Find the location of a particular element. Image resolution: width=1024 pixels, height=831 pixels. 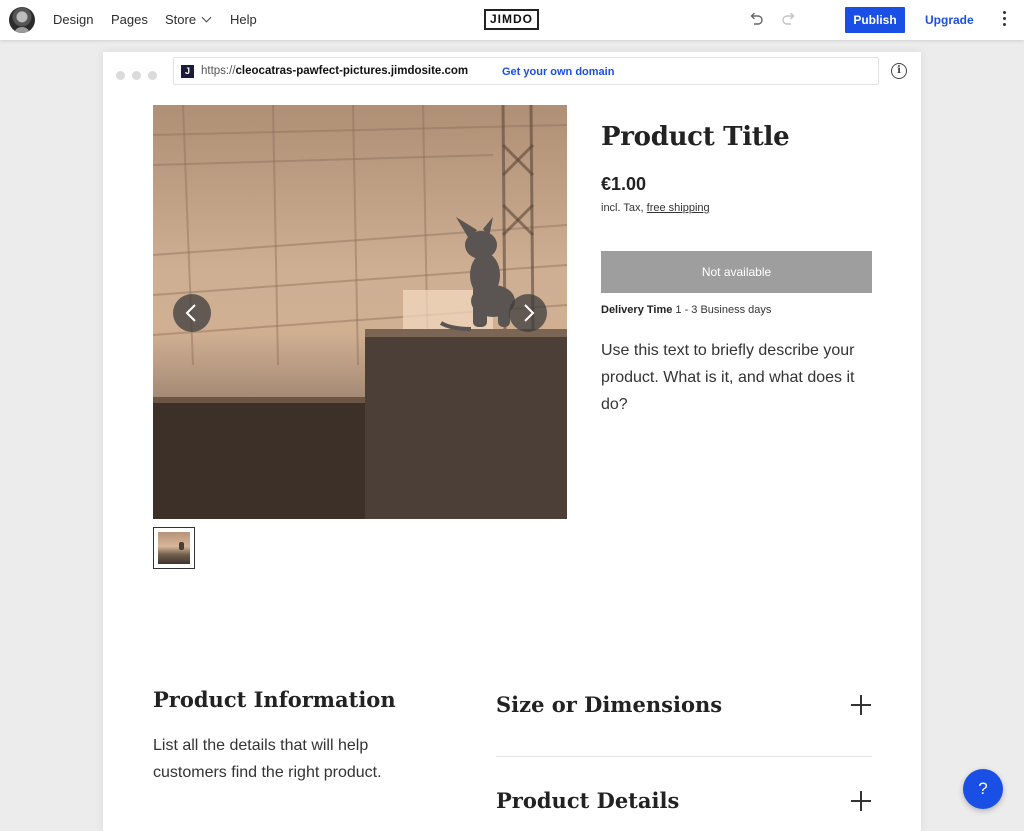

url-protocol: https:// is located at coordinates (218, 71).